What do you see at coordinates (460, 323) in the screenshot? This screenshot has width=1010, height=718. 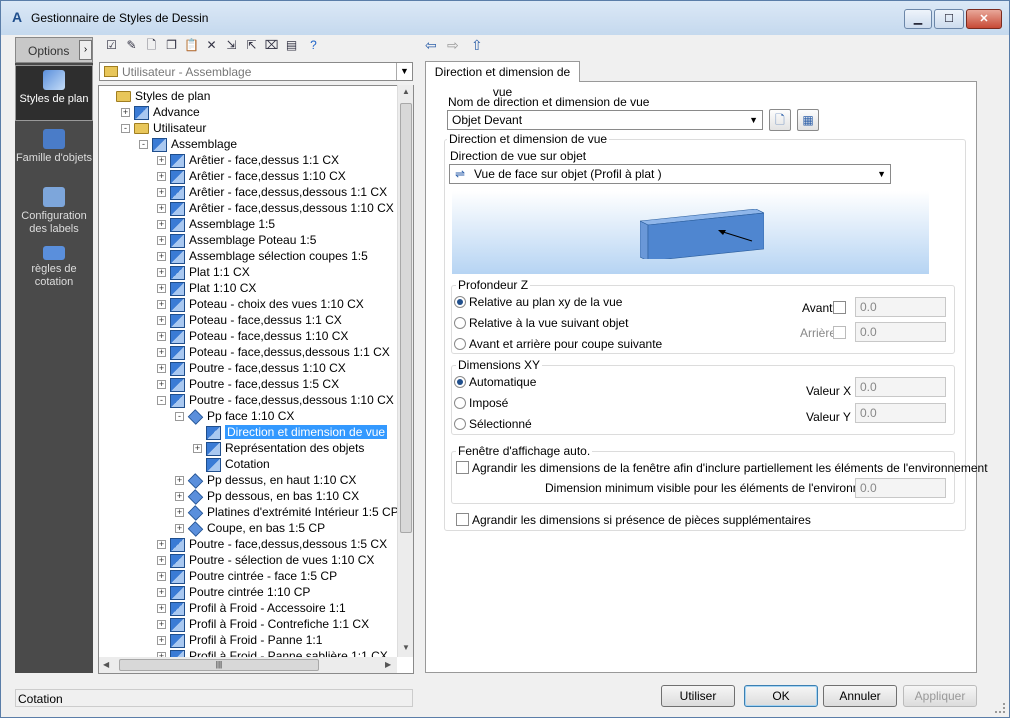 I see `depth-relative-view-radio` at bounding box center [460, 323].